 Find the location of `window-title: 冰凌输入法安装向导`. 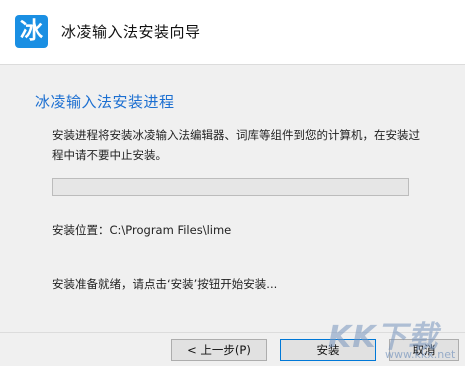

window-title: 冰凌输入法安装向导 is located at coordinates (131, 32).